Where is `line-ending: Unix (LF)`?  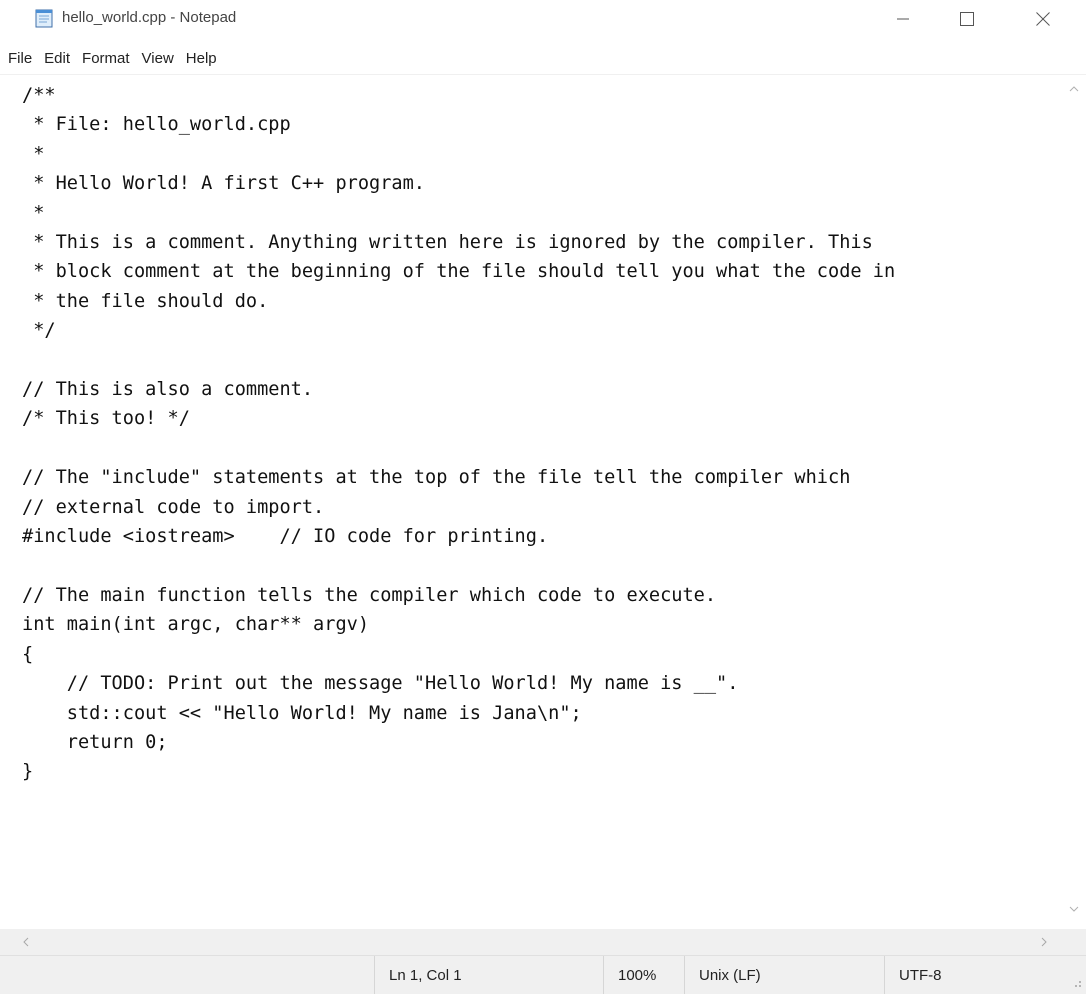 line-ending: Unix (LF) is located at coordinates (784, 975).